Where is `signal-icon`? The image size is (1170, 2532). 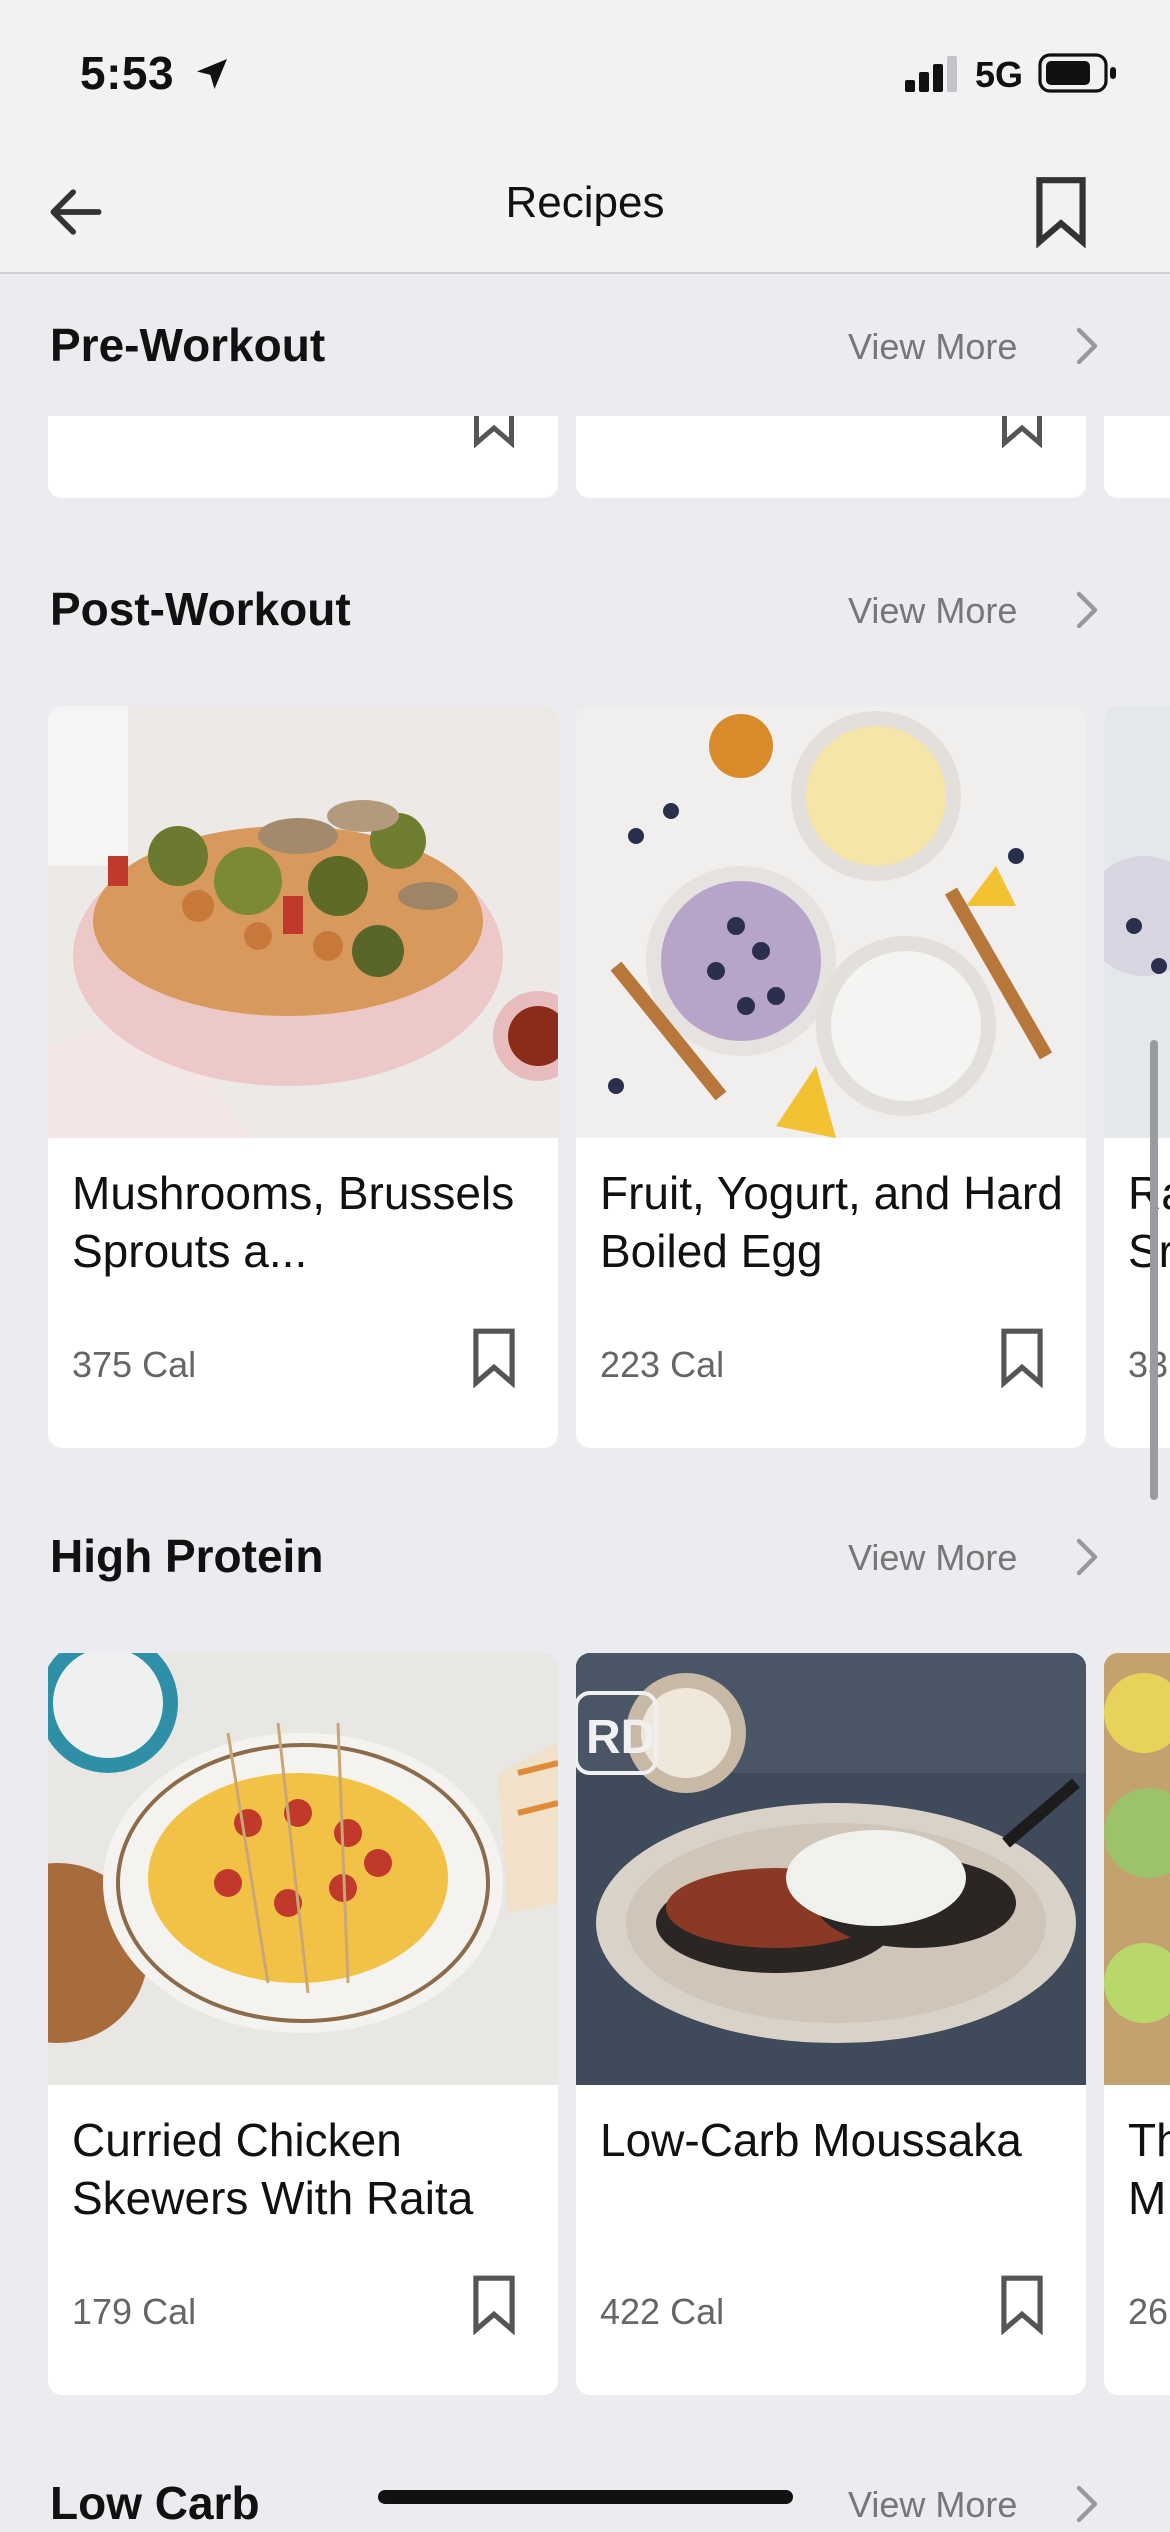 signal-icon is located at coordinates (931, 74).